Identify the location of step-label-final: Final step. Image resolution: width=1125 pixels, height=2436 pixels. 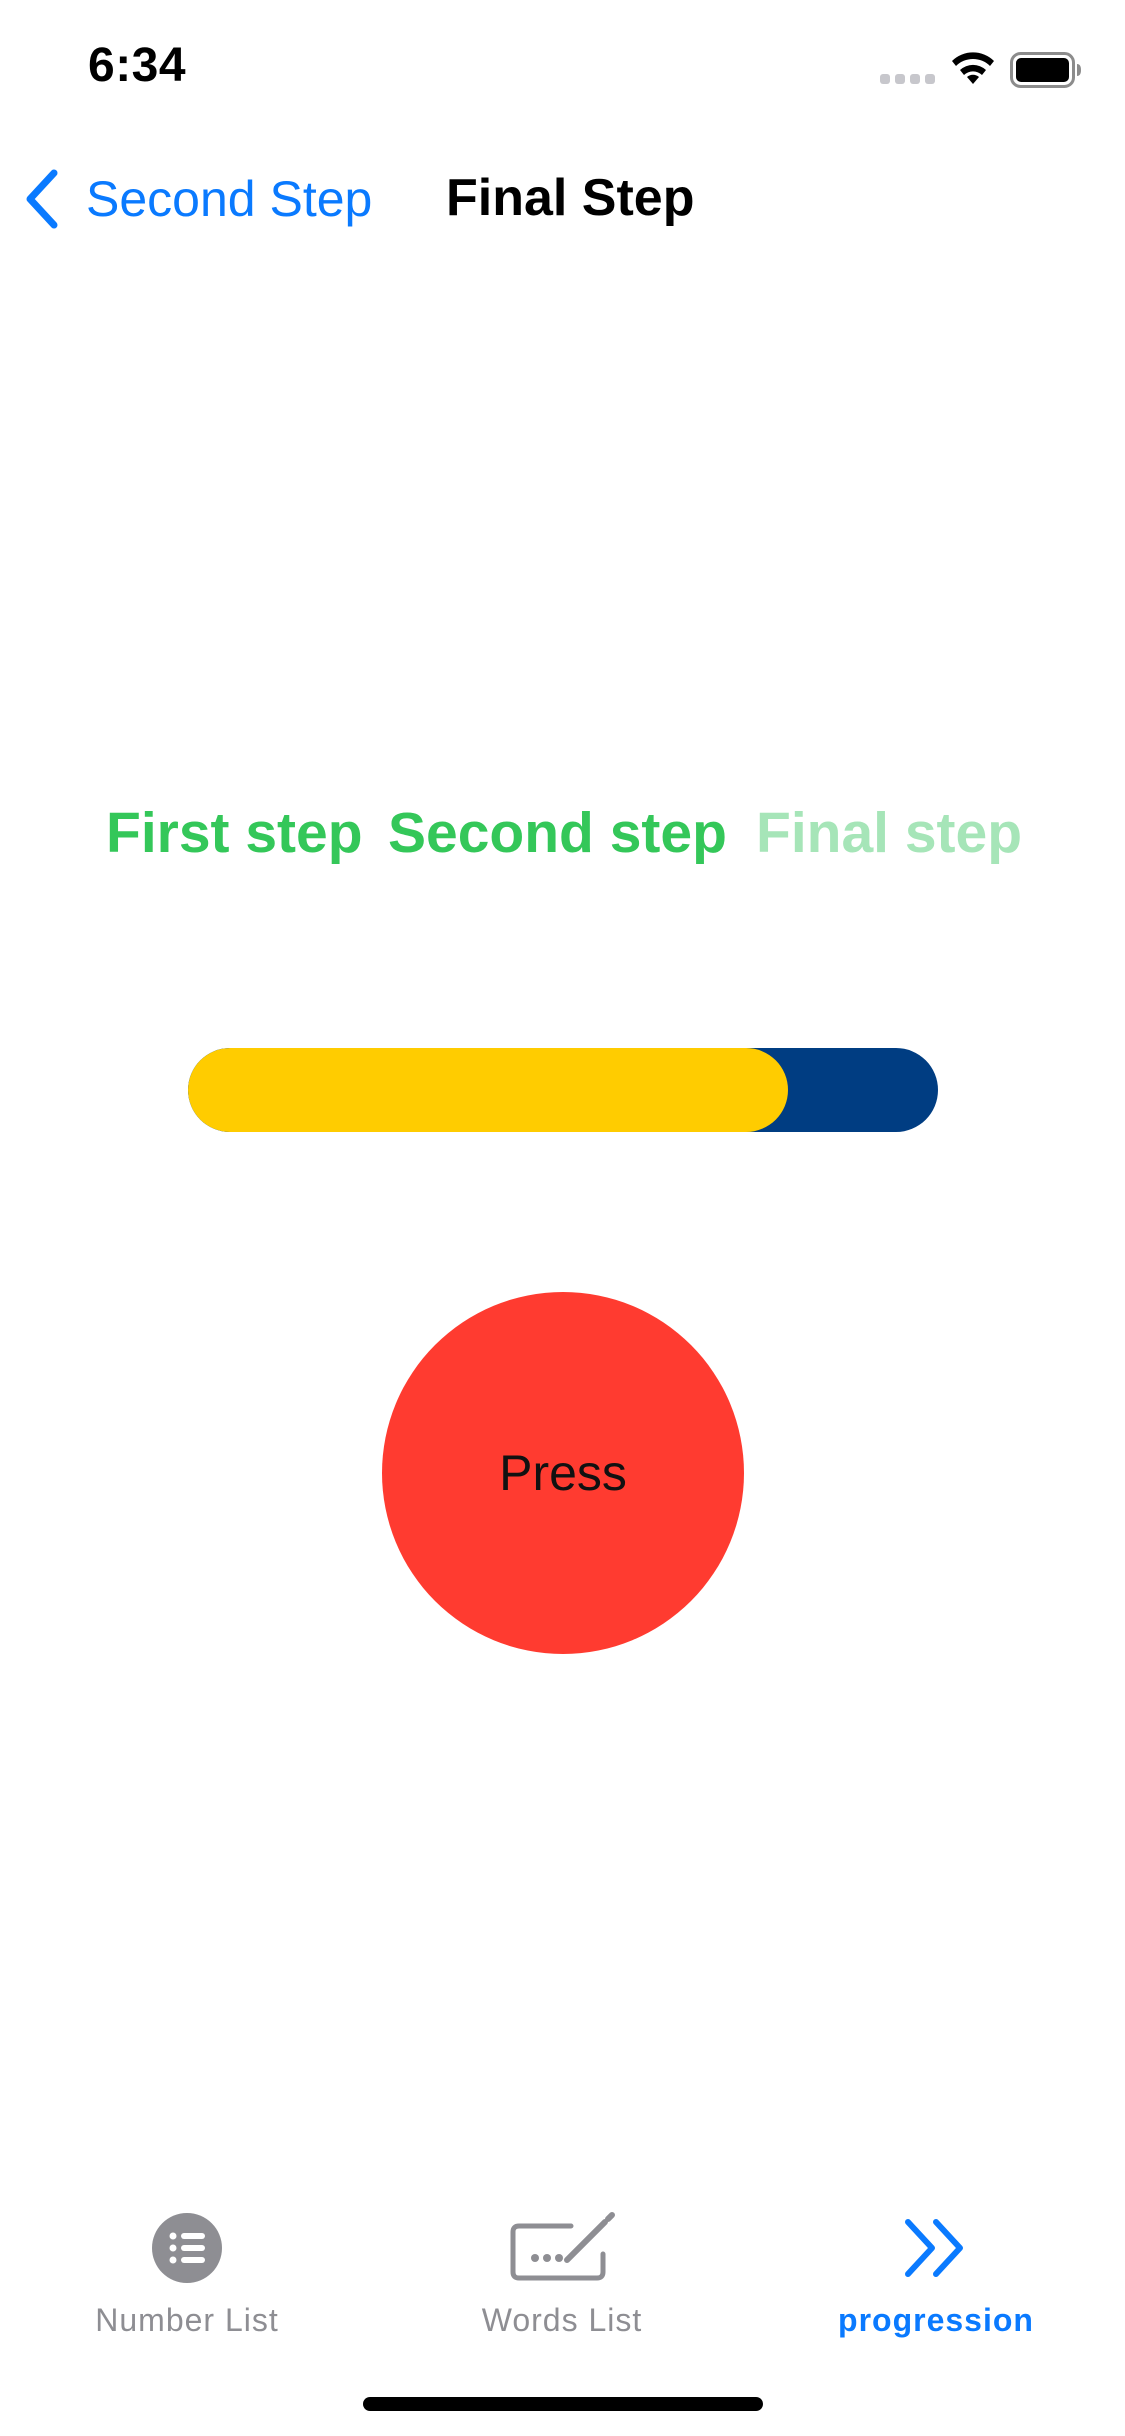
(889, 833).